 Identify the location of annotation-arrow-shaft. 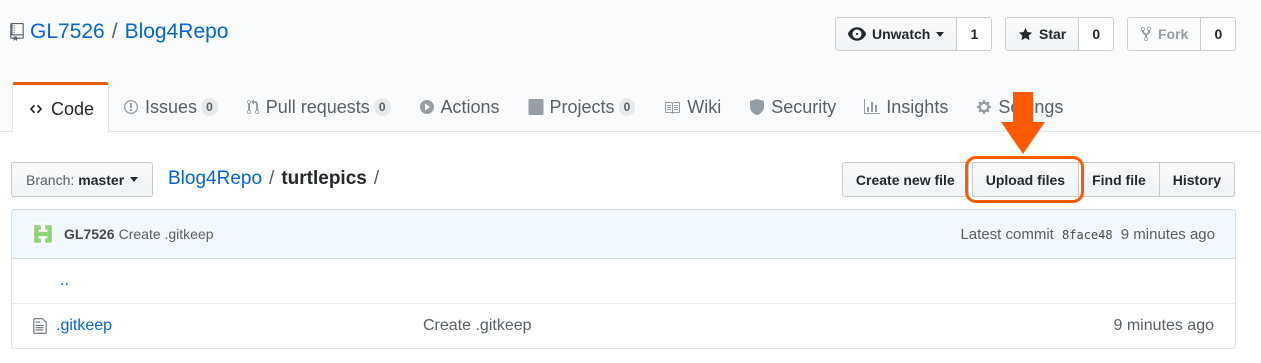
(1023, 108).